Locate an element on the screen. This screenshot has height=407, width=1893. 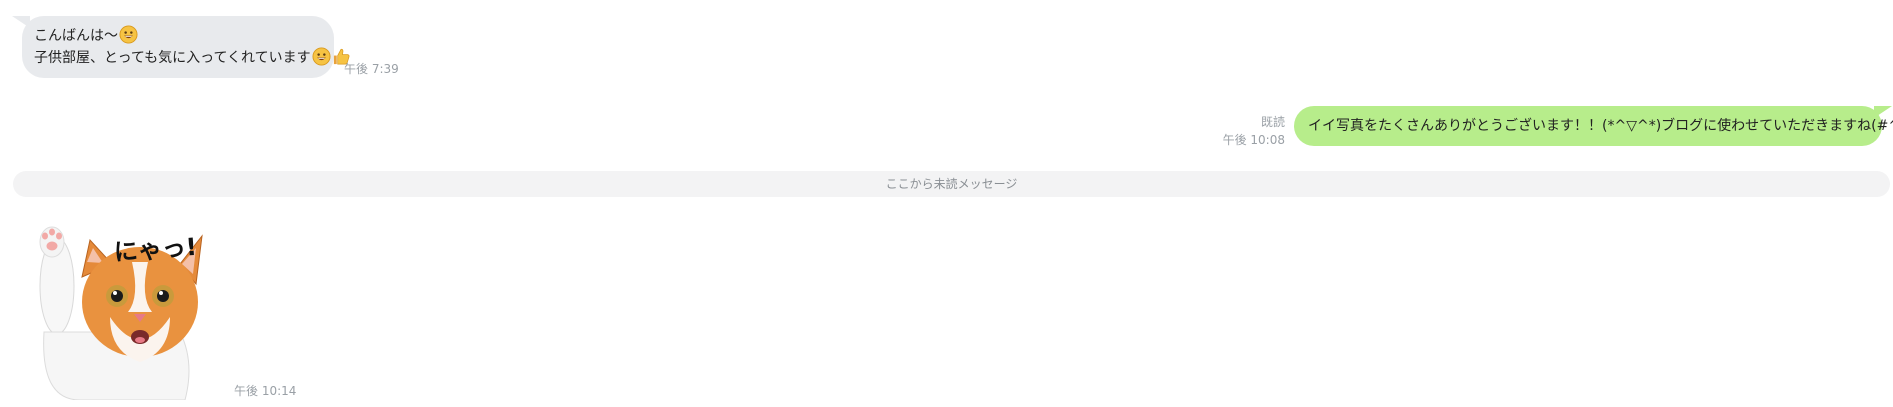
cat-sticker-icon: にゃっ! is located at coordinates (120, 311).